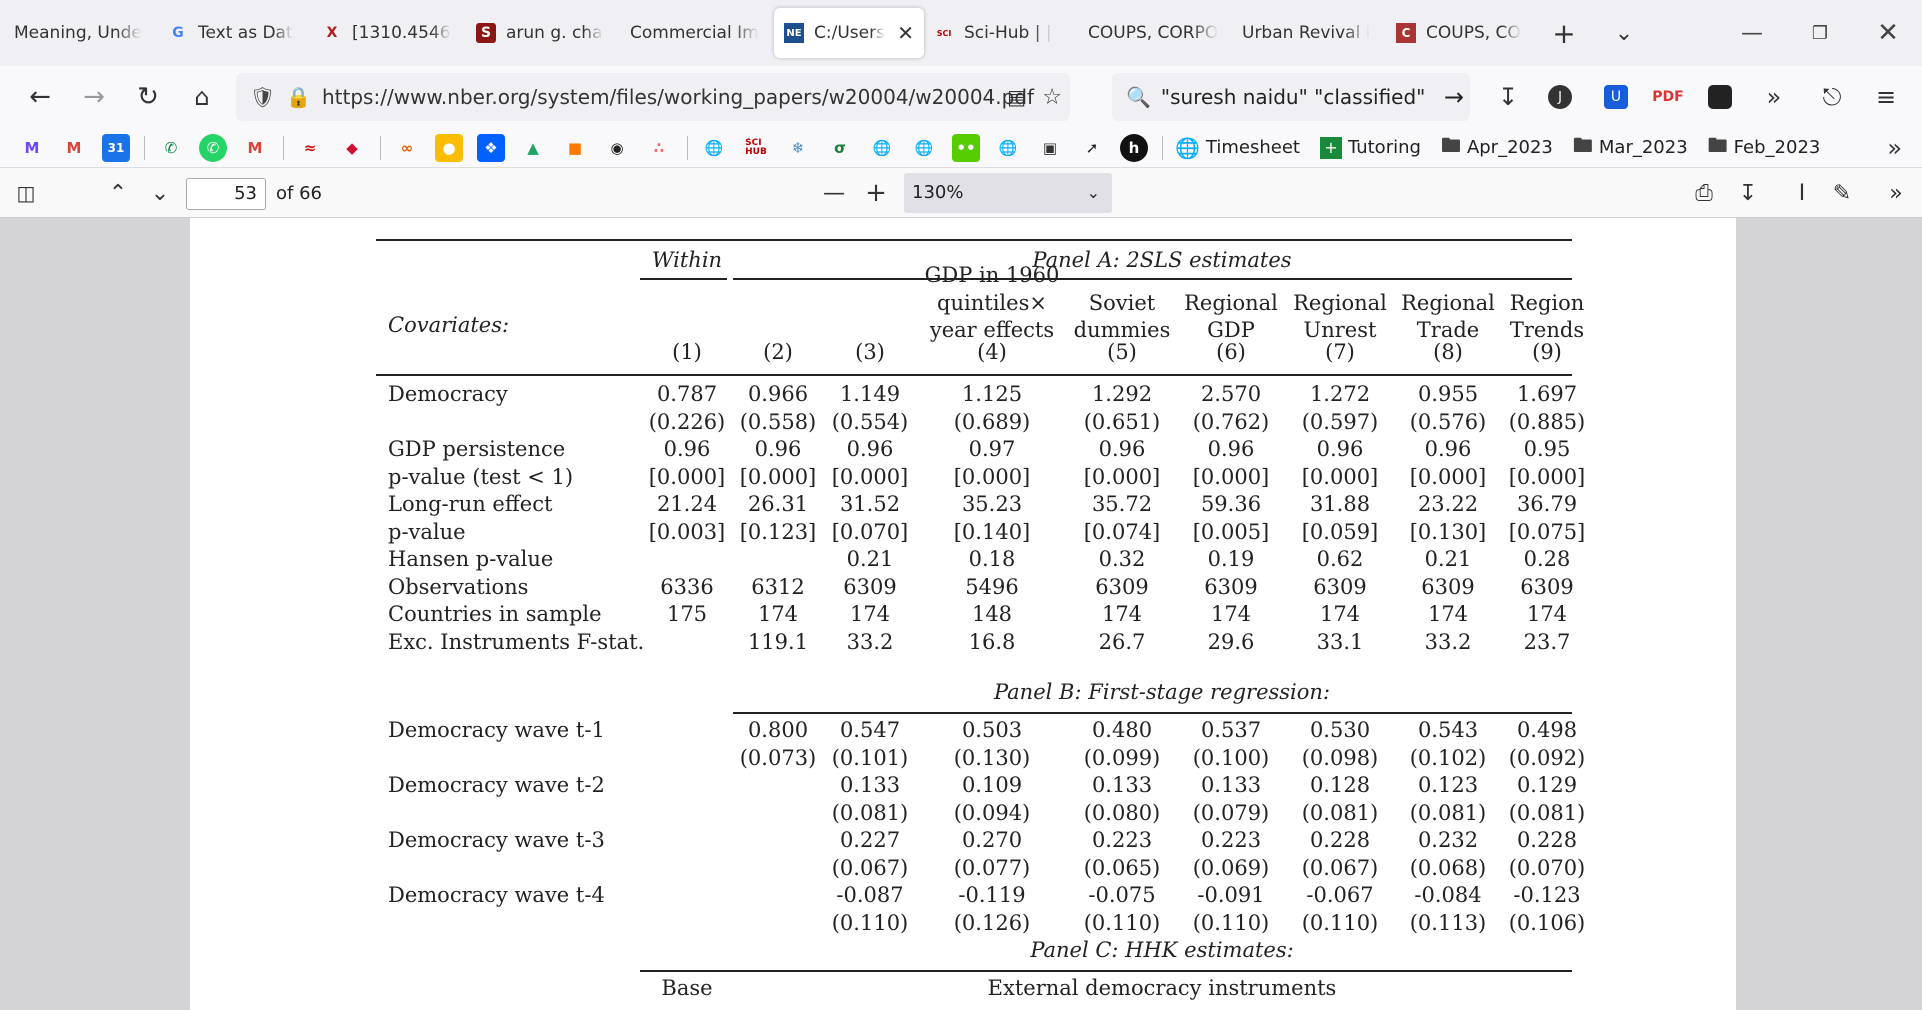 This screenshot has width=1922, height=1010. What do you see at coordinates (299, 97) in the screenshot?
I see `lock-icon: 🔒` at bounding box center [299, 97].